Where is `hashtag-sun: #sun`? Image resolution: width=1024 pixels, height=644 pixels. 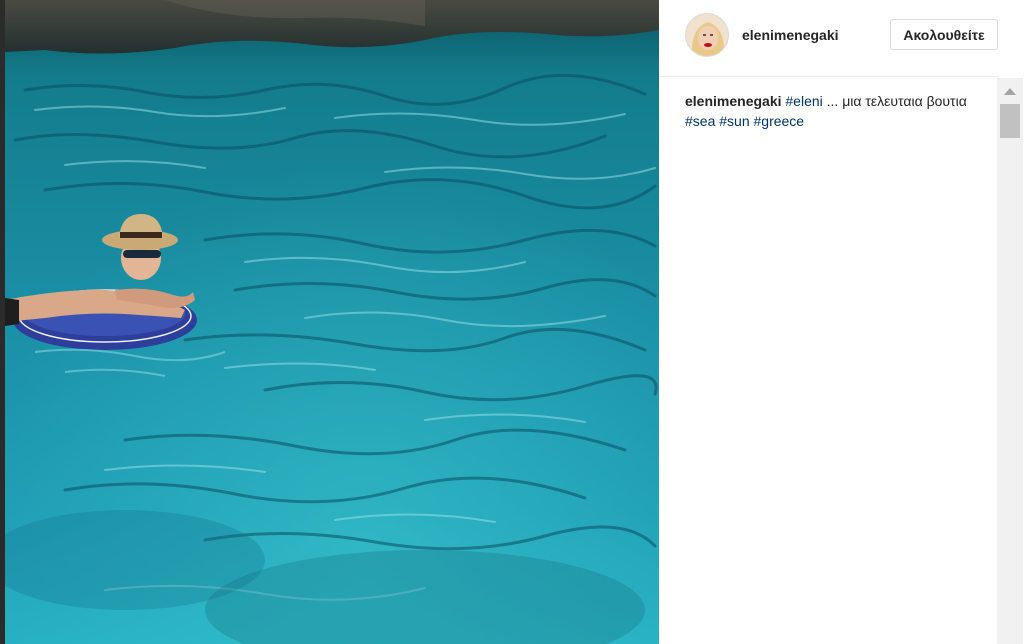
hashtag-sun: #sun is located at coordinates (734, 121).